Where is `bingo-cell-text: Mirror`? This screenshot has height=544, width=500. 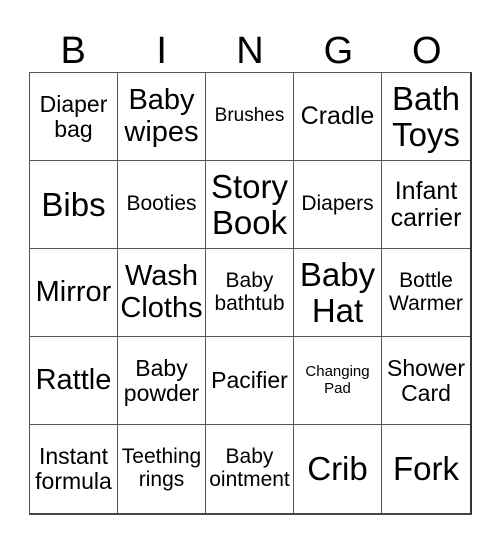
bingo-cell-text: Mirror is located at coordinates (73, 291).